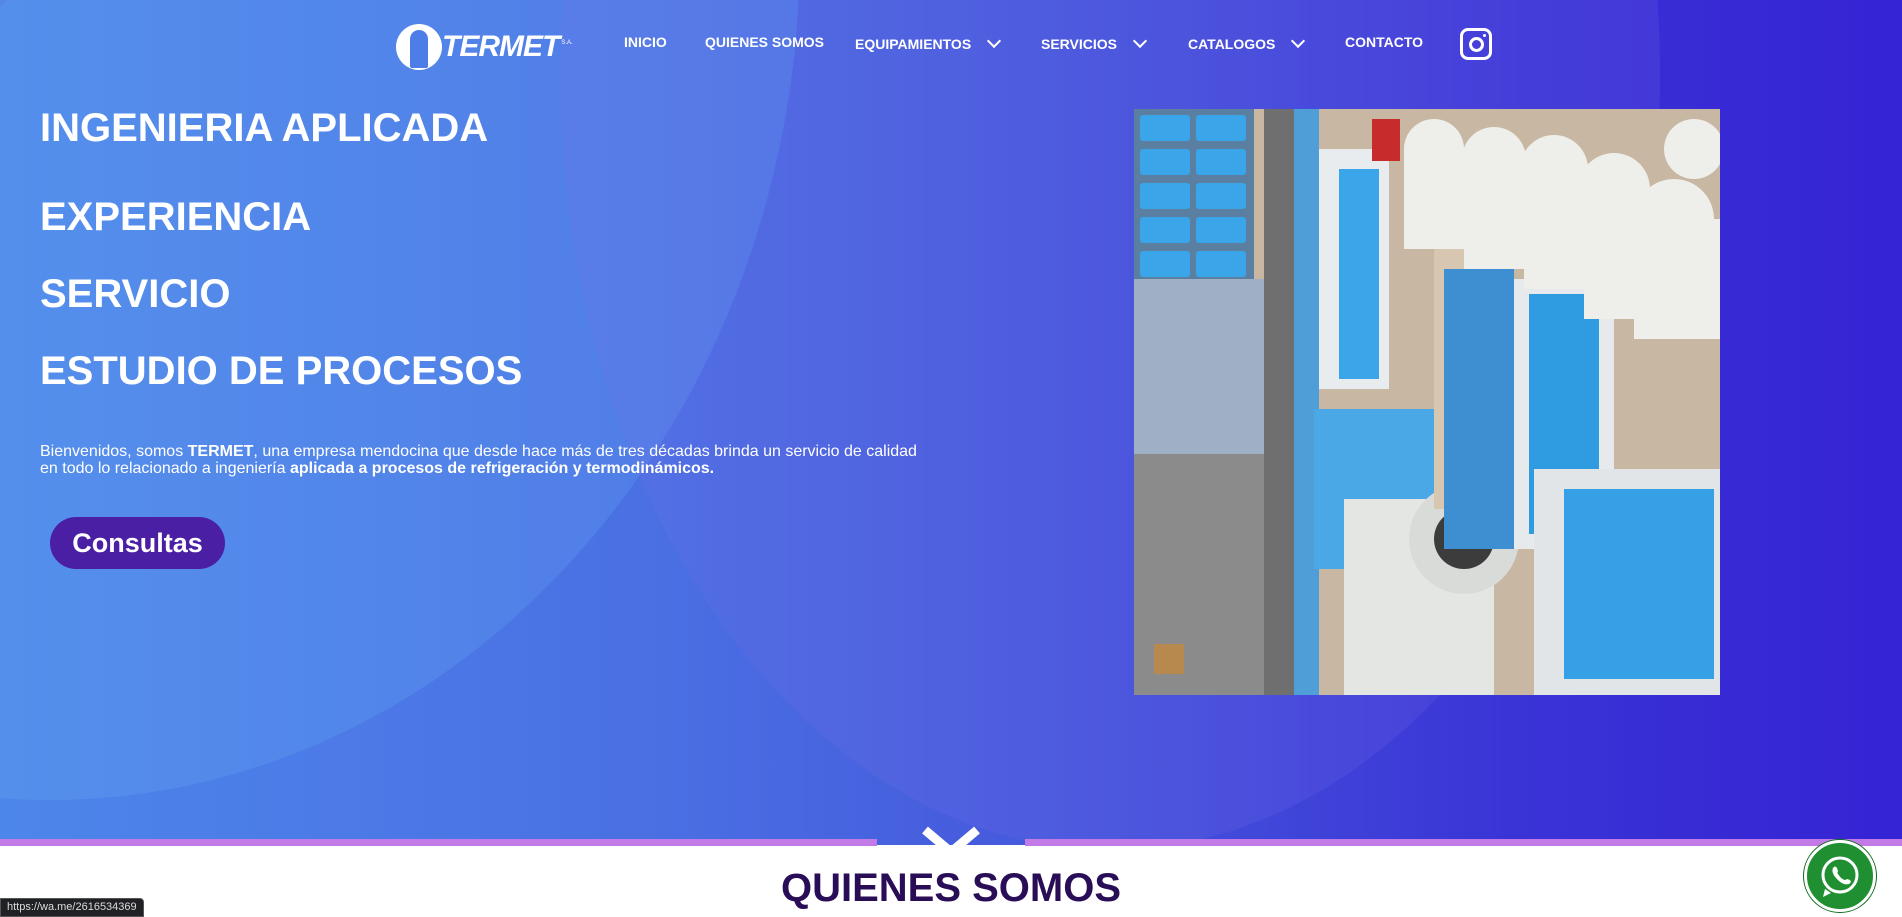 This screenshot has height=917, width=1902. I want to click on headline-experiencia: EXPERIENCIA, so click(176, 217).